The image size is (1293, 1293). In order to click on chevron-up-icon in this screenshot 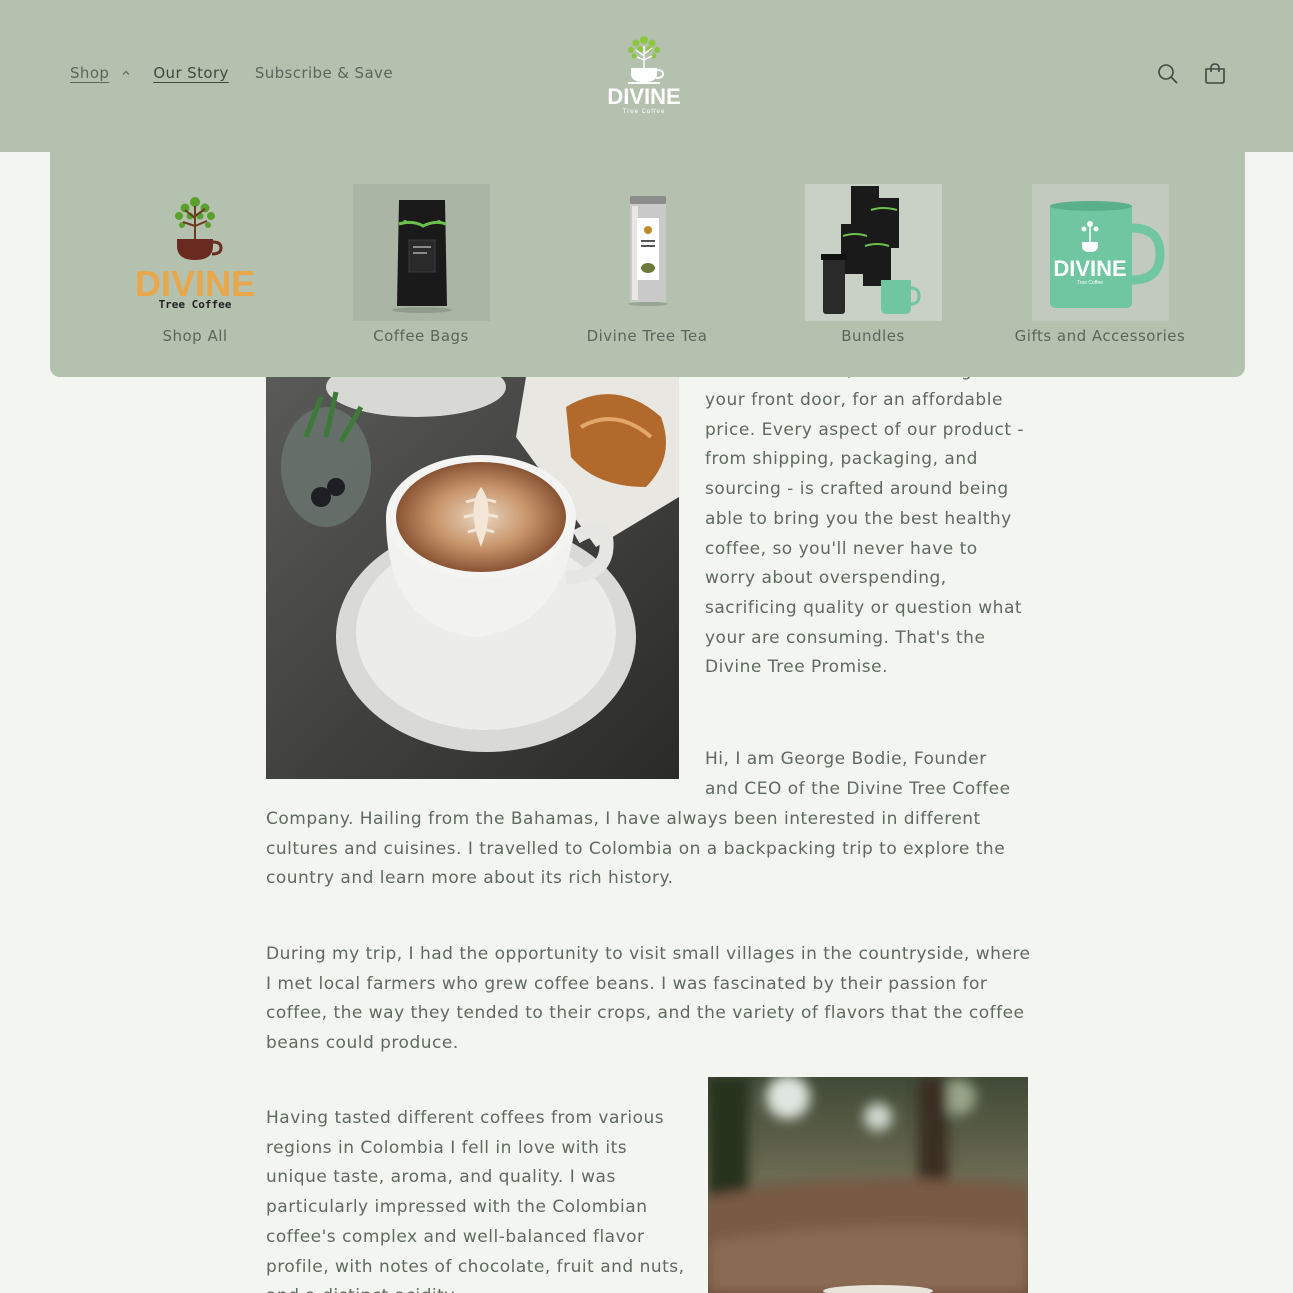, I will do `click(126, 73)`.